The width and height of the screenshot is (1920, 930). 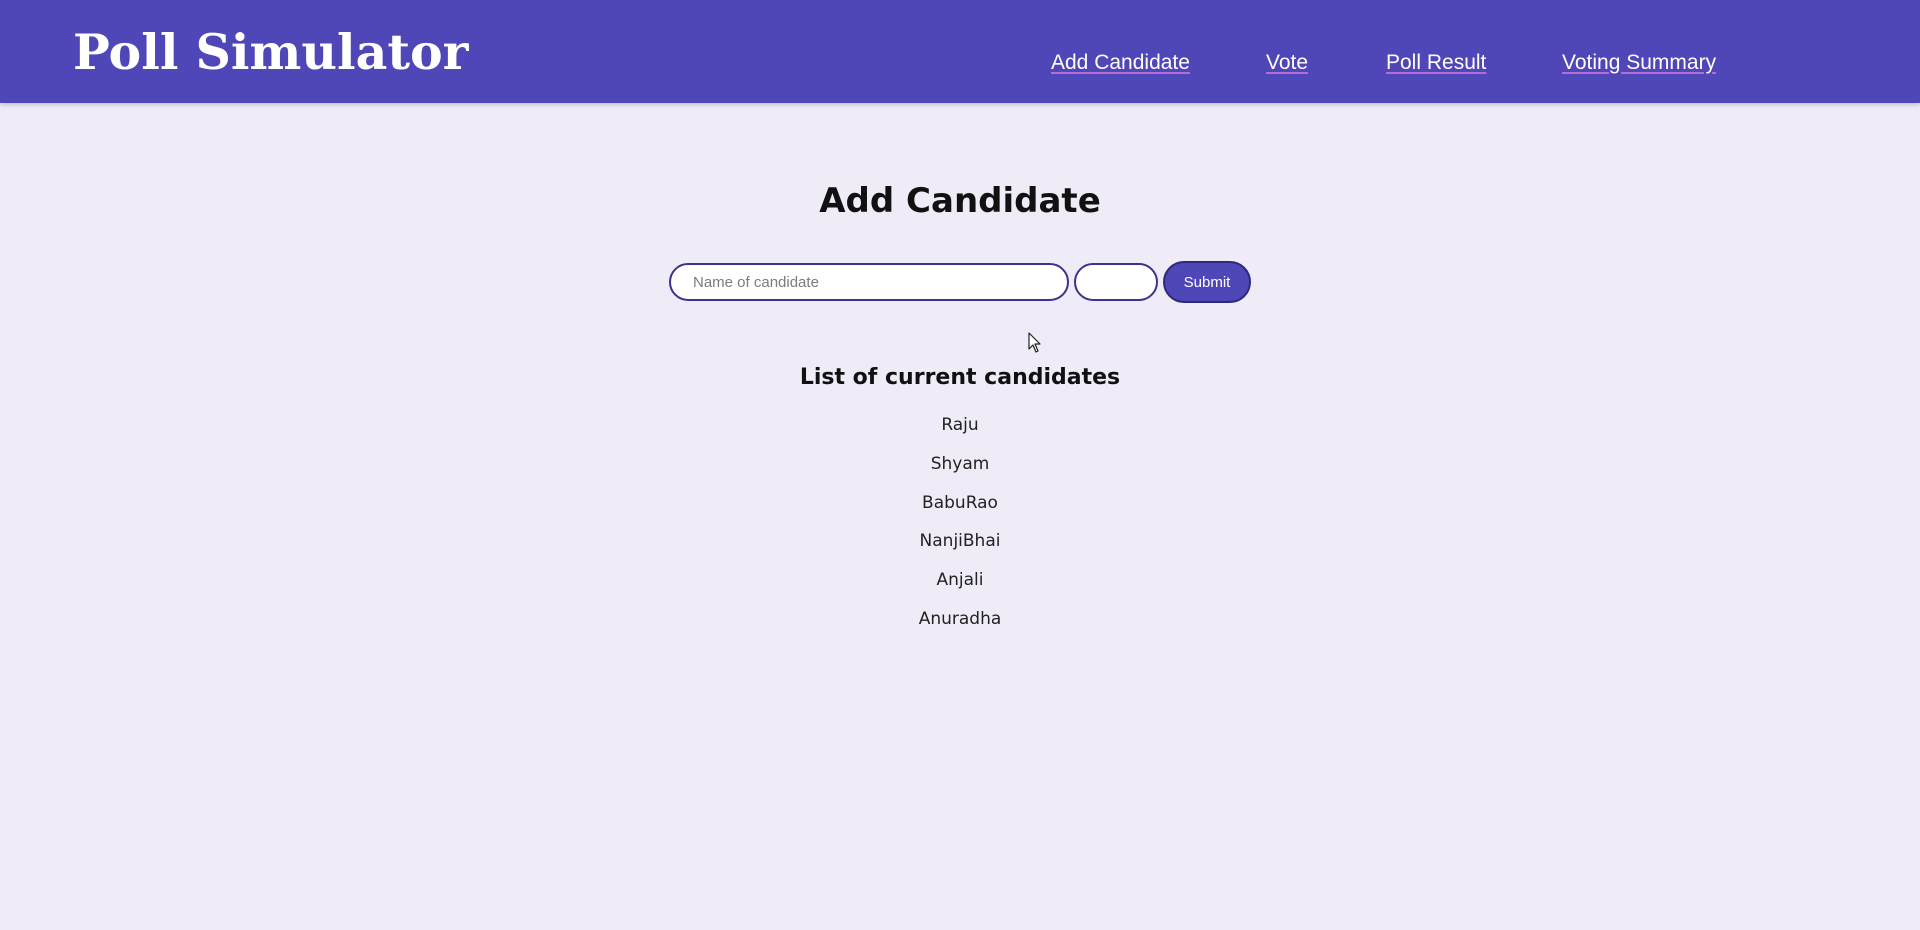 What do you see at coordinates (960, 580) in the screenshot?
I see `candidate-item: Anjali` at bounding box center [960, 580].